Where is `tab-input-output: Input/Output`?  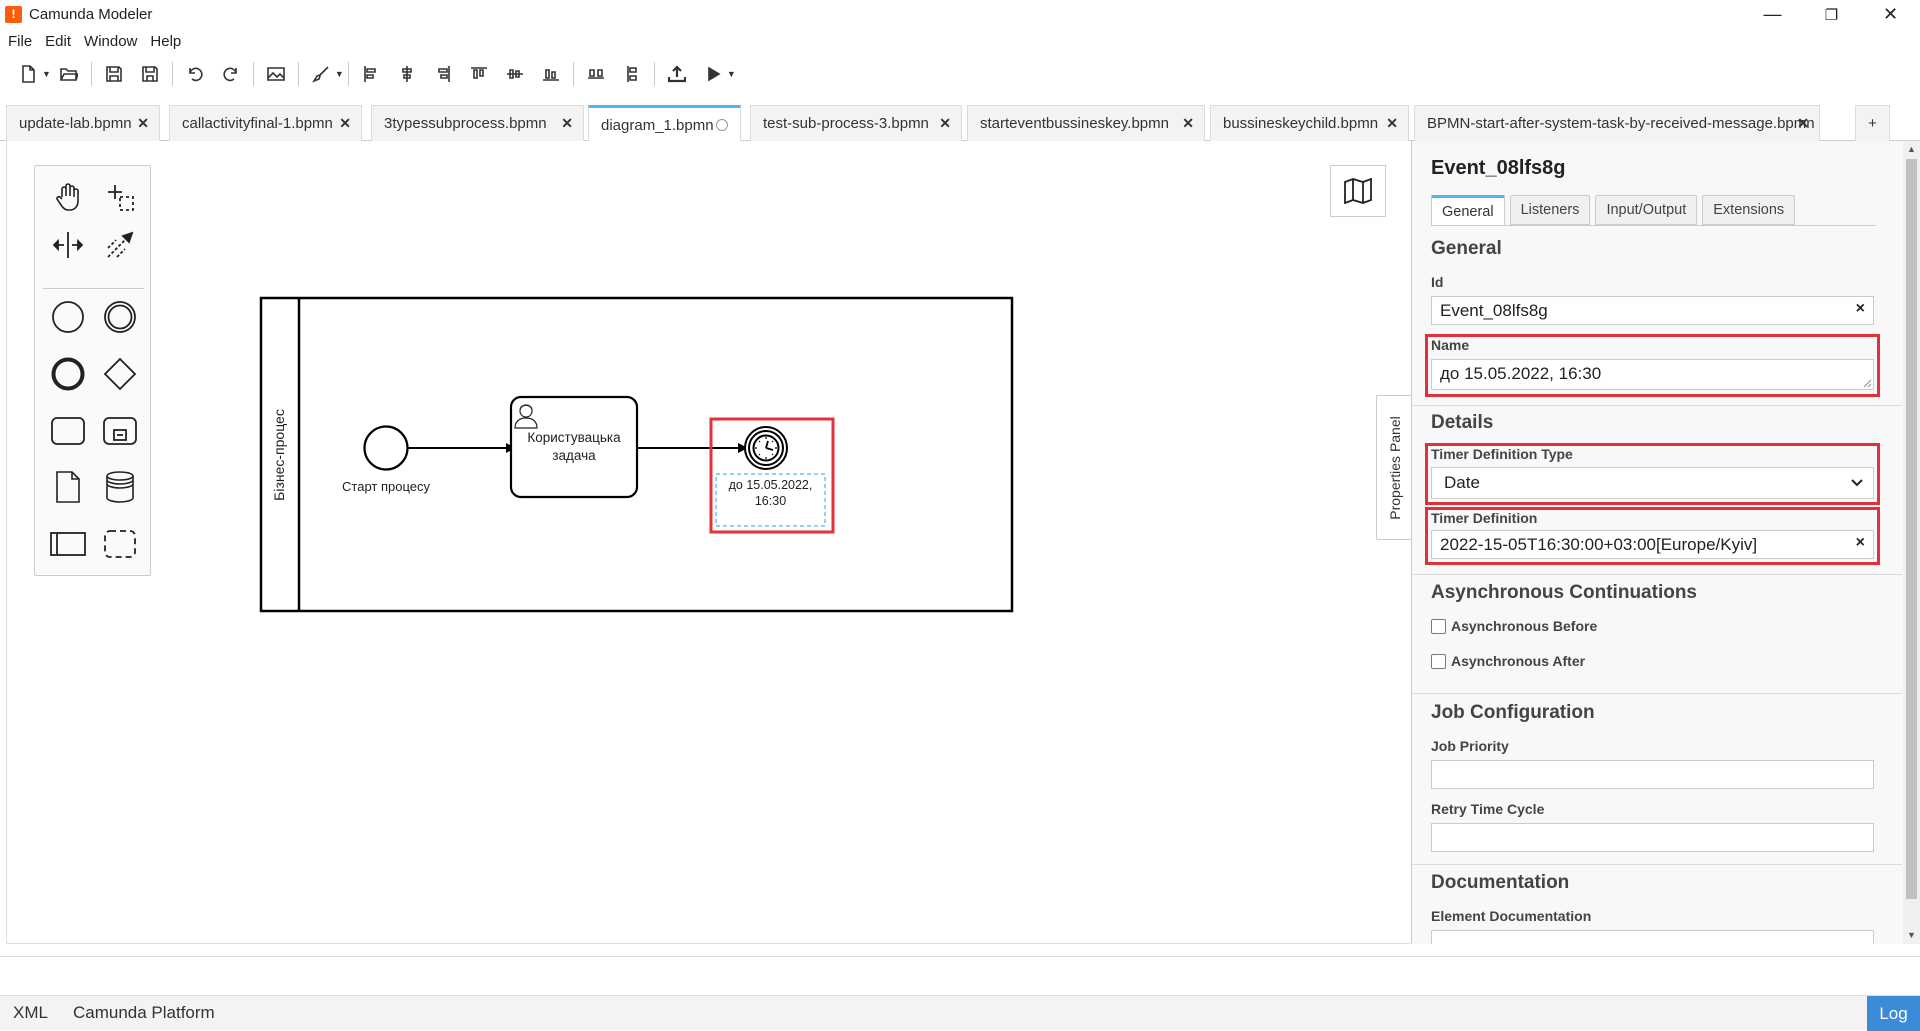
tab-input-output: Input/Output is located at coordinates (1646, 210).